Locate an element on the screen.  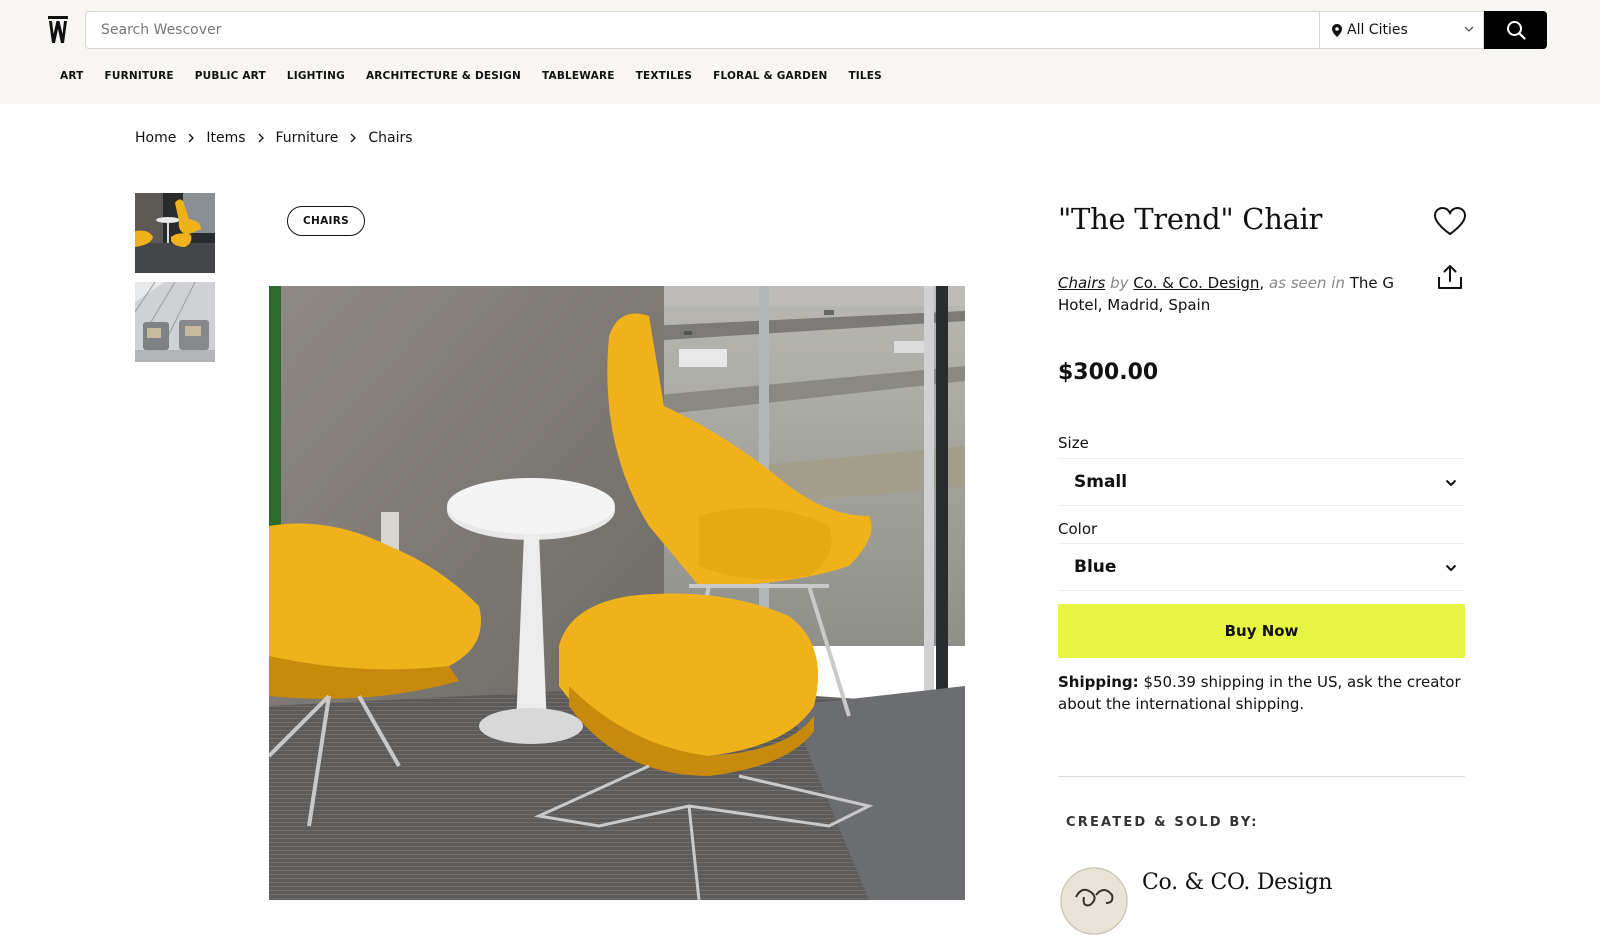
thumbnail-grey-chairs is located at coordinates (175, 322).